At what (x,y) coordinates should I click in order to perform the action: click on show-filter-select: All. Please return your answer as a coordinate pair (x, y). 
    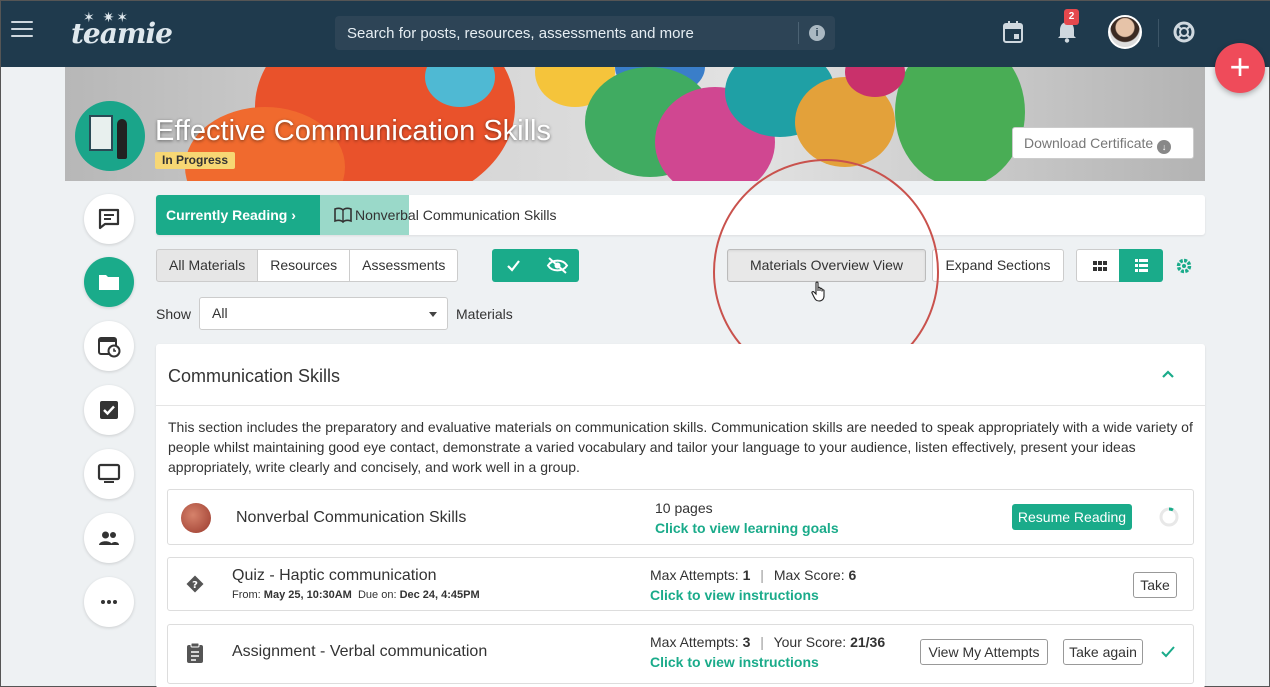
    Looking at the image, I should click on (323, 313).